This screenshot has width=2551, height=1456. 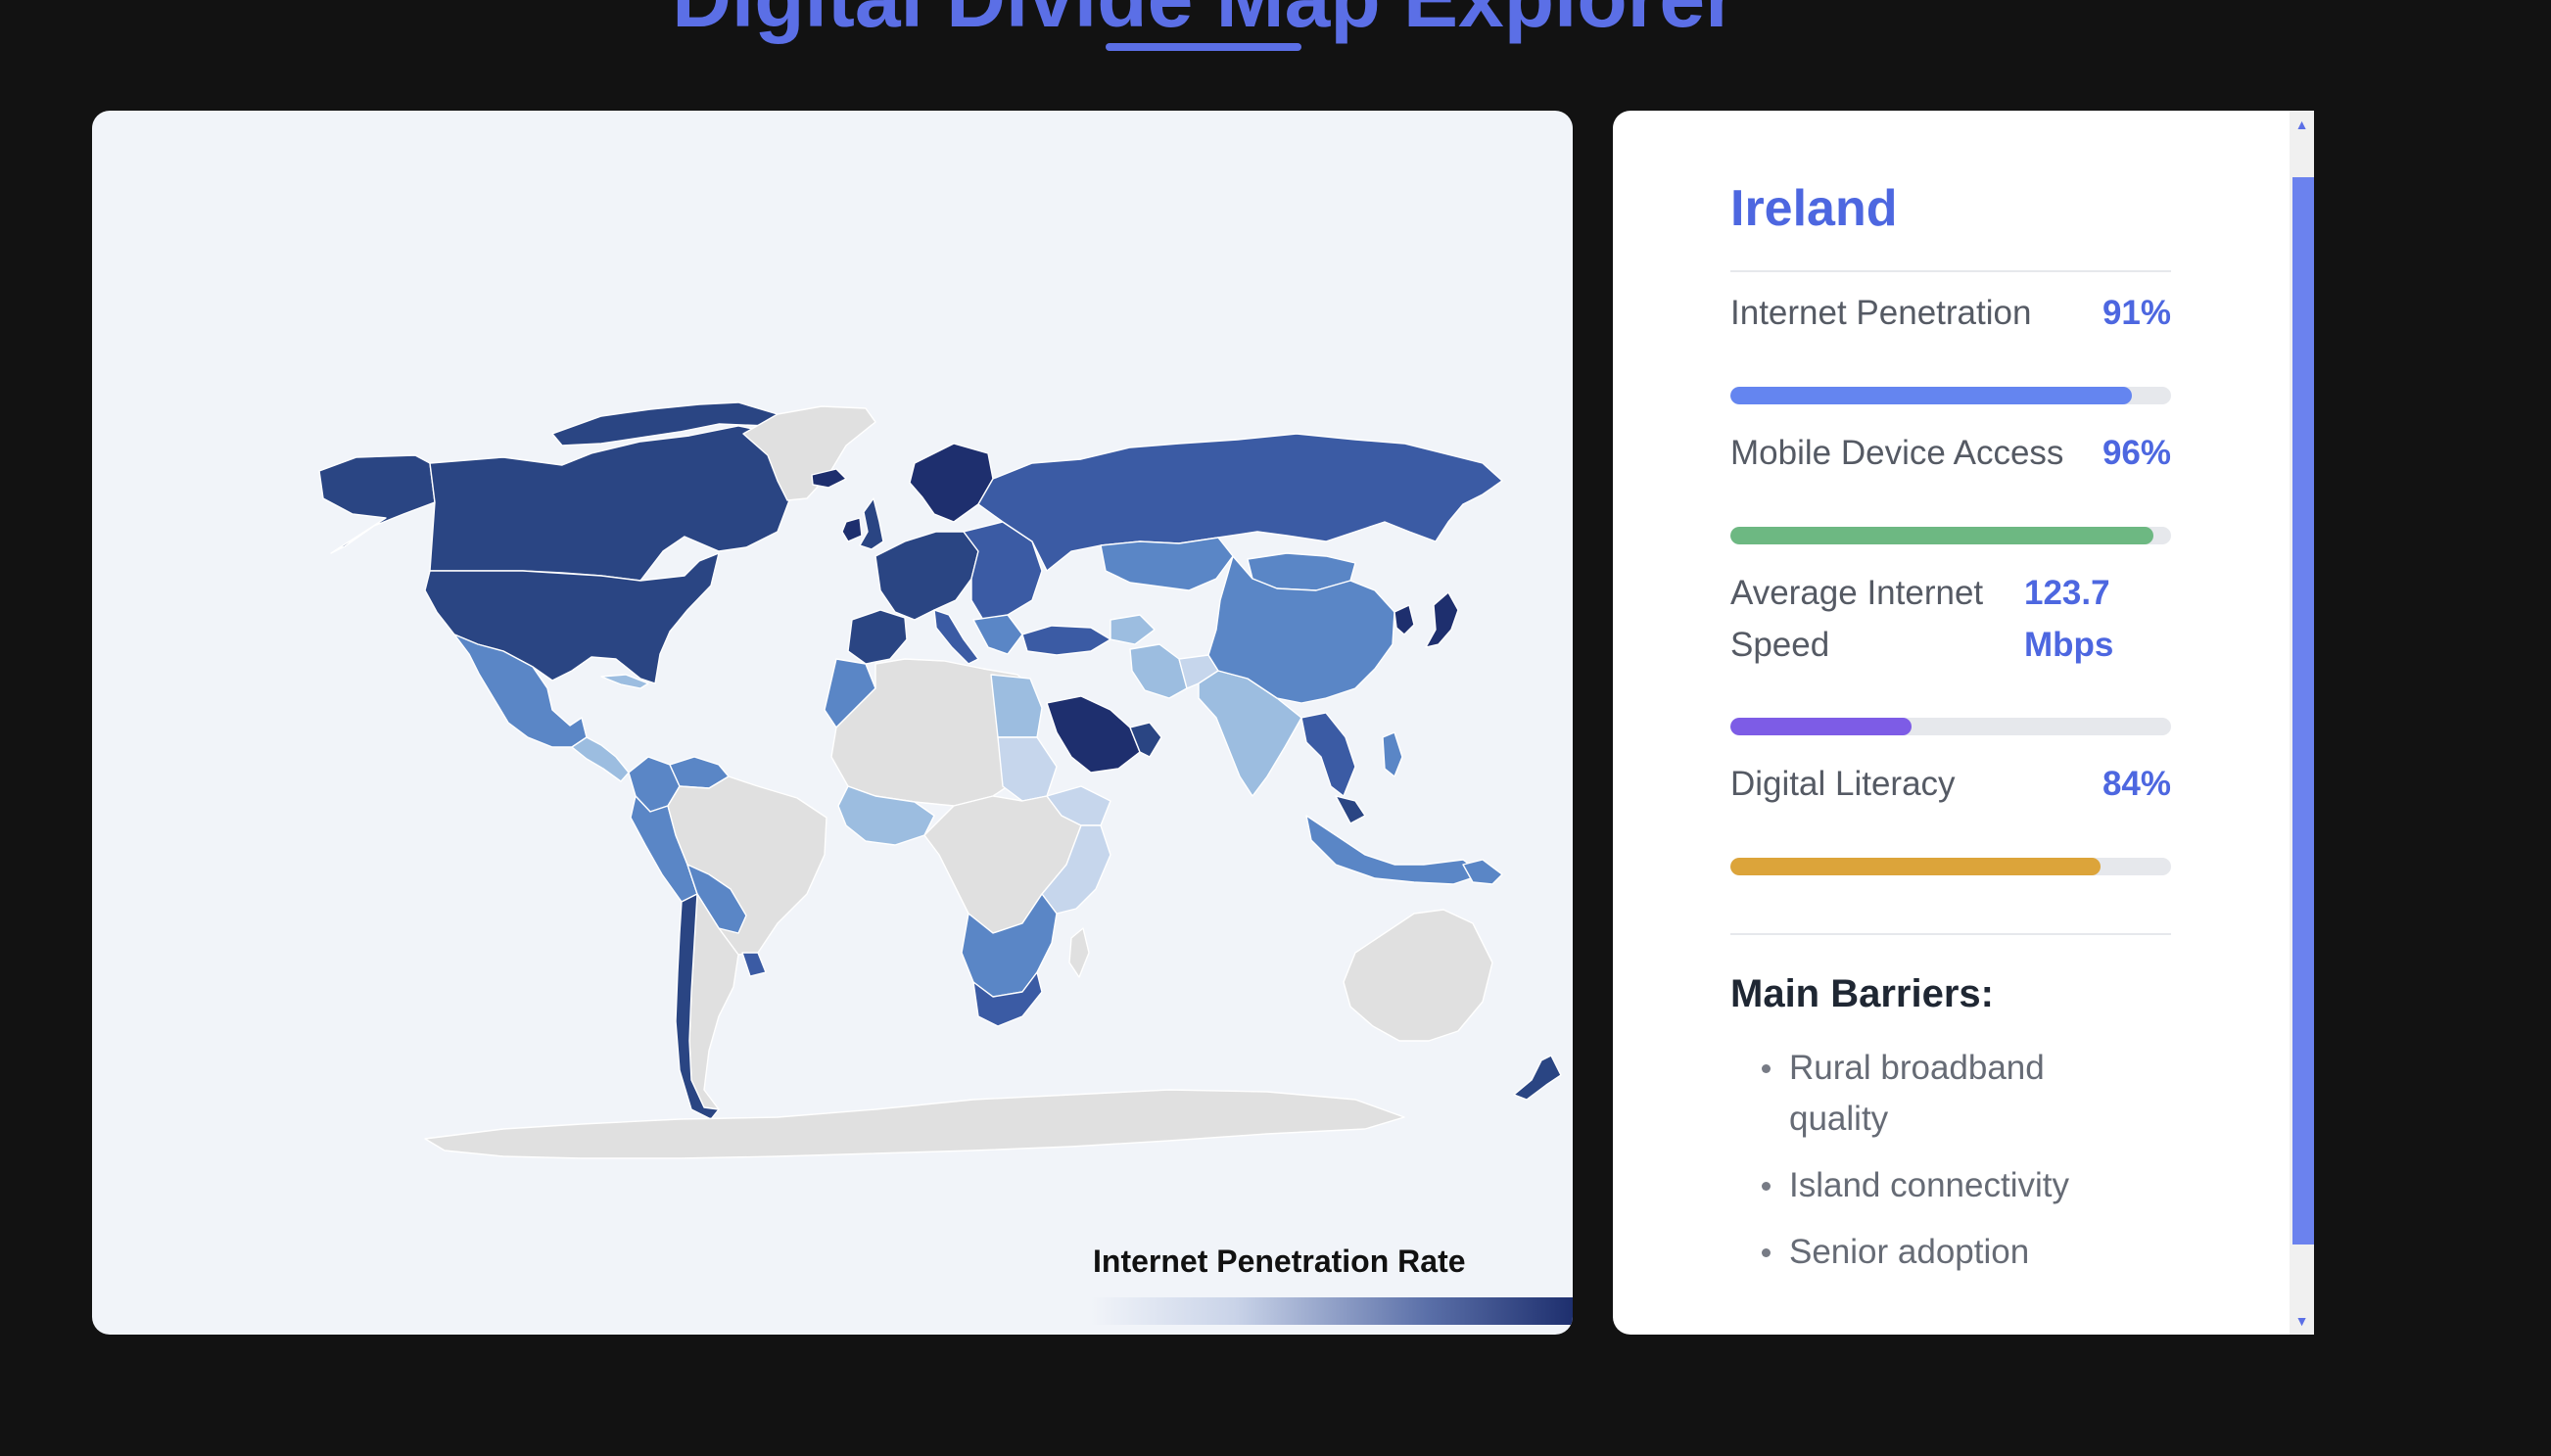 I want to click on country-canada, so click(x=616, y=503).